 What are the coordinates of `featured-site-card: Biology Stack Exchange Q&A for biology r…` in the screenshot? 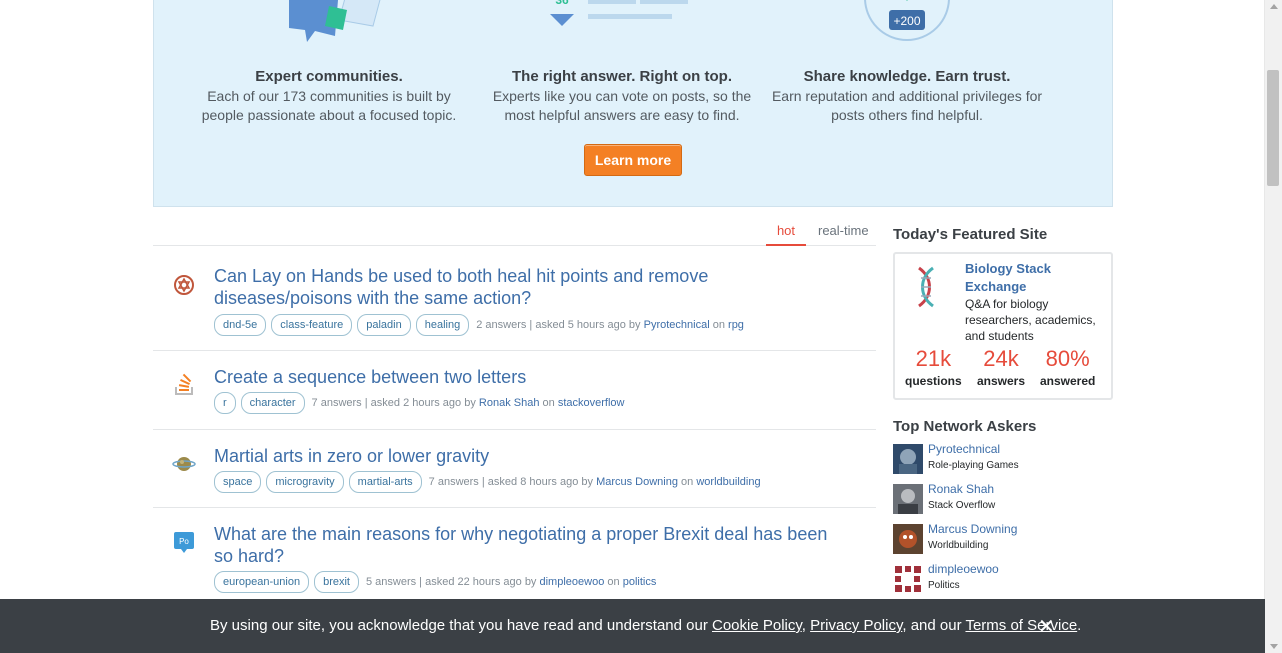 It's located at (1003, 326).